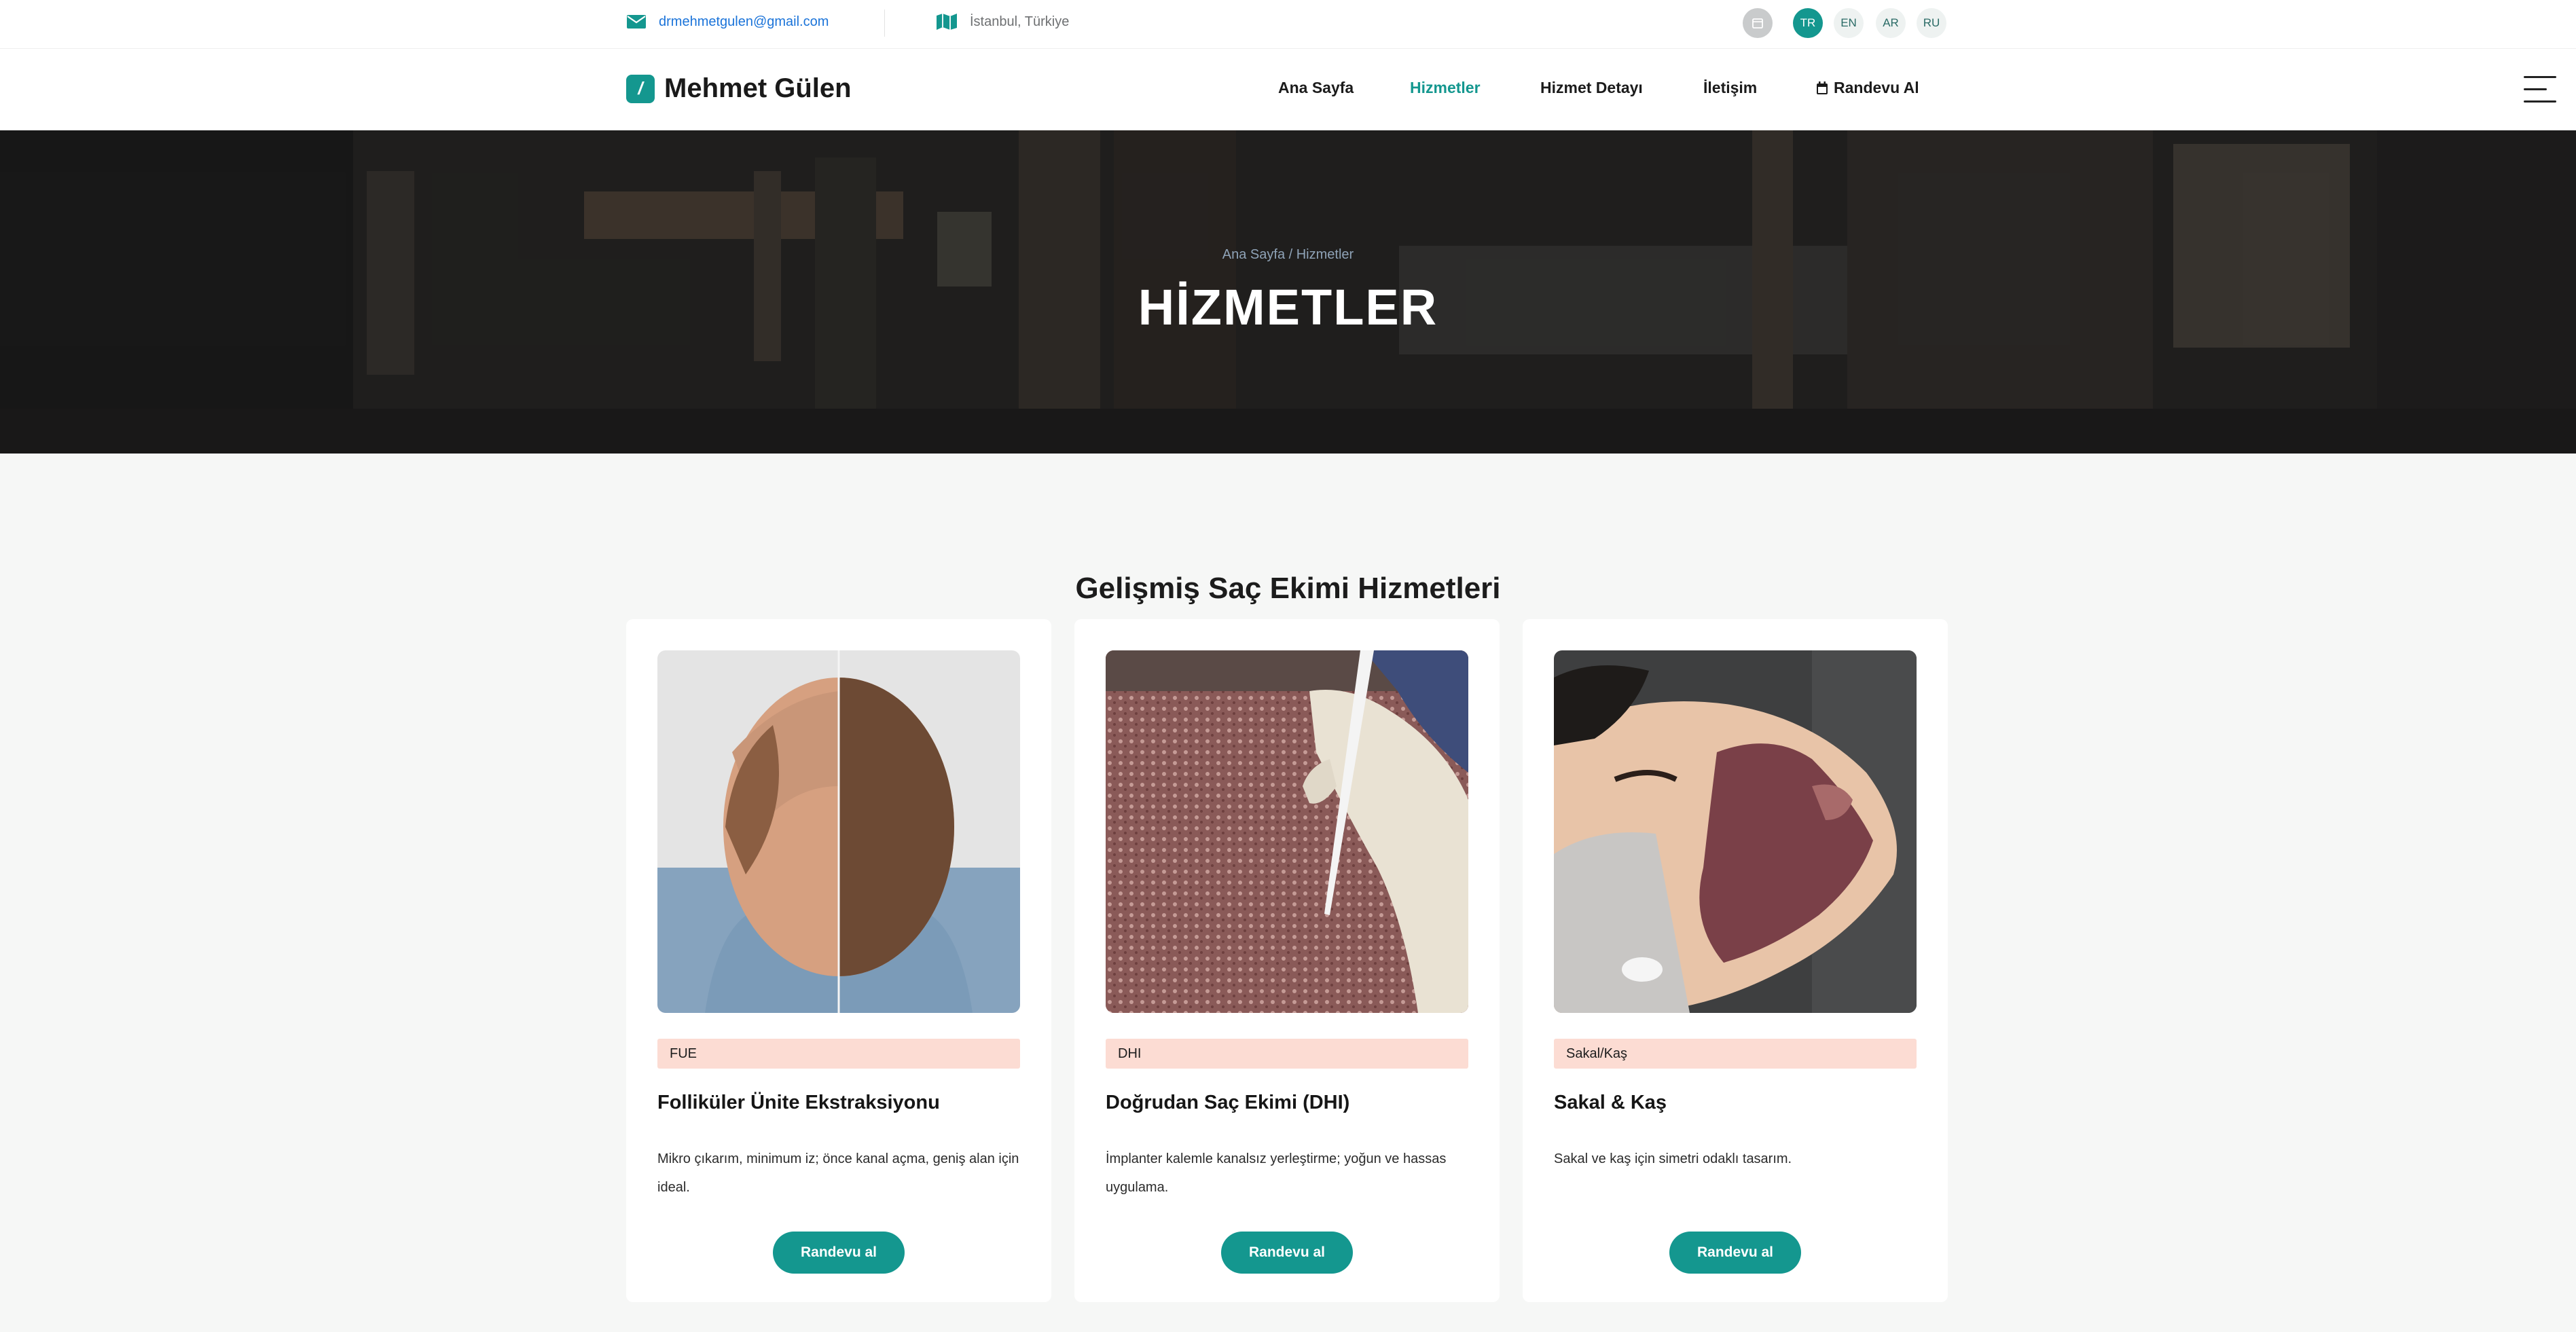 This screenshot has width=2576, height=1332. I want to click on breadcrumb: Ana Sayfa / Hizmetler, so click(1288, 254).